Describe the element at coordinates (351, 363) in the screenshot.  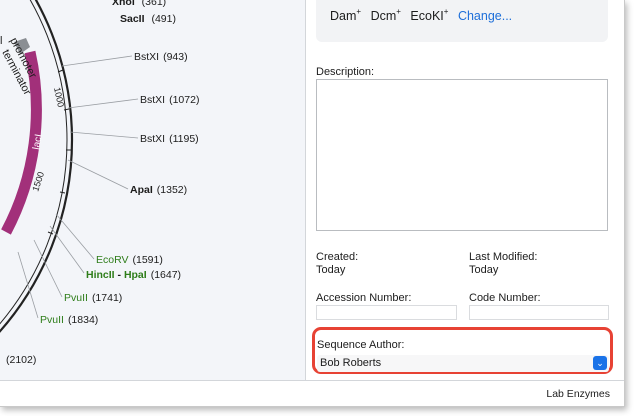
I see `sequence-author-value: Bob Roberts` at that location.